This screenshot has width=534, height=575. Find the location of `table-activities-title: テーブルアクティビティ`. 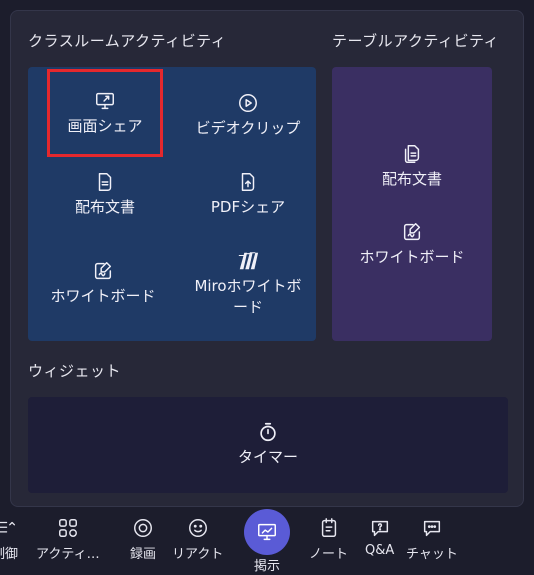

table-activities-title: テーブルアクティビティ is located at coordinates (416, 41).